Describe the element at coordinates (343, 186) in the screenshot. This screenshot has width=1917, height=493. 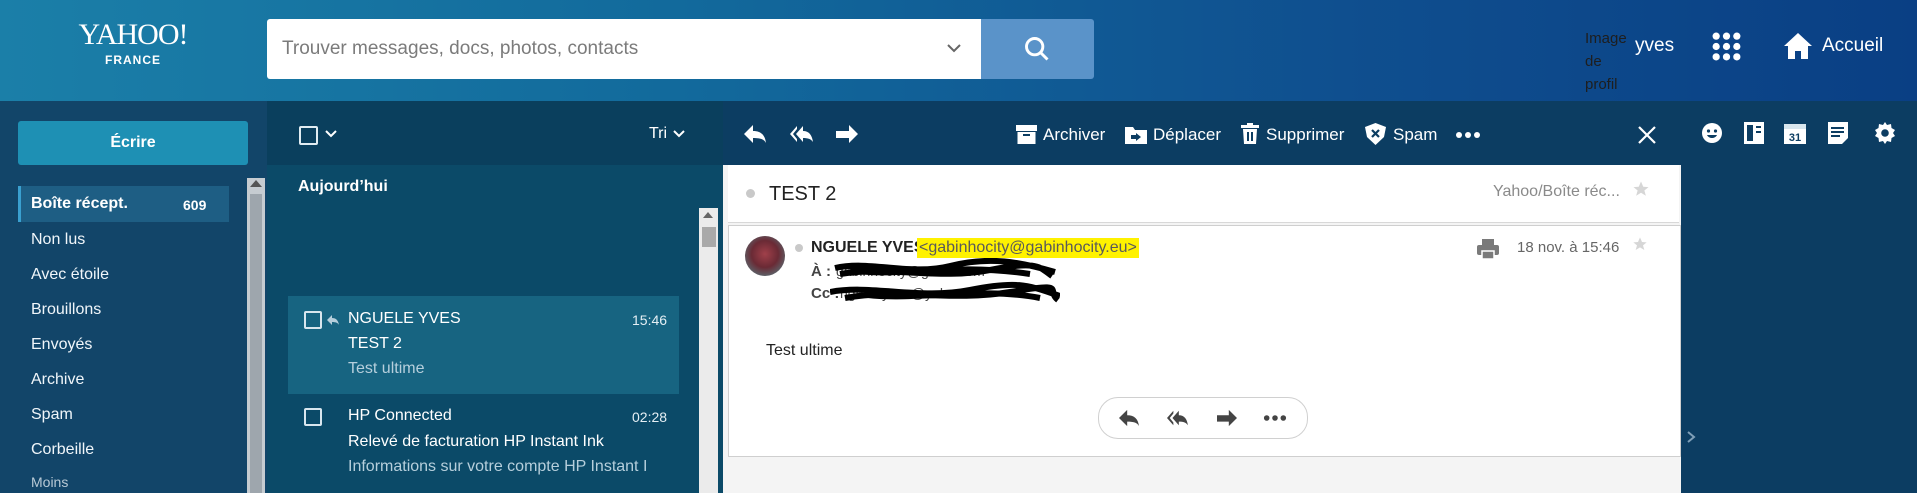
I see `section-header-today: Aujourd’hui` at that location.